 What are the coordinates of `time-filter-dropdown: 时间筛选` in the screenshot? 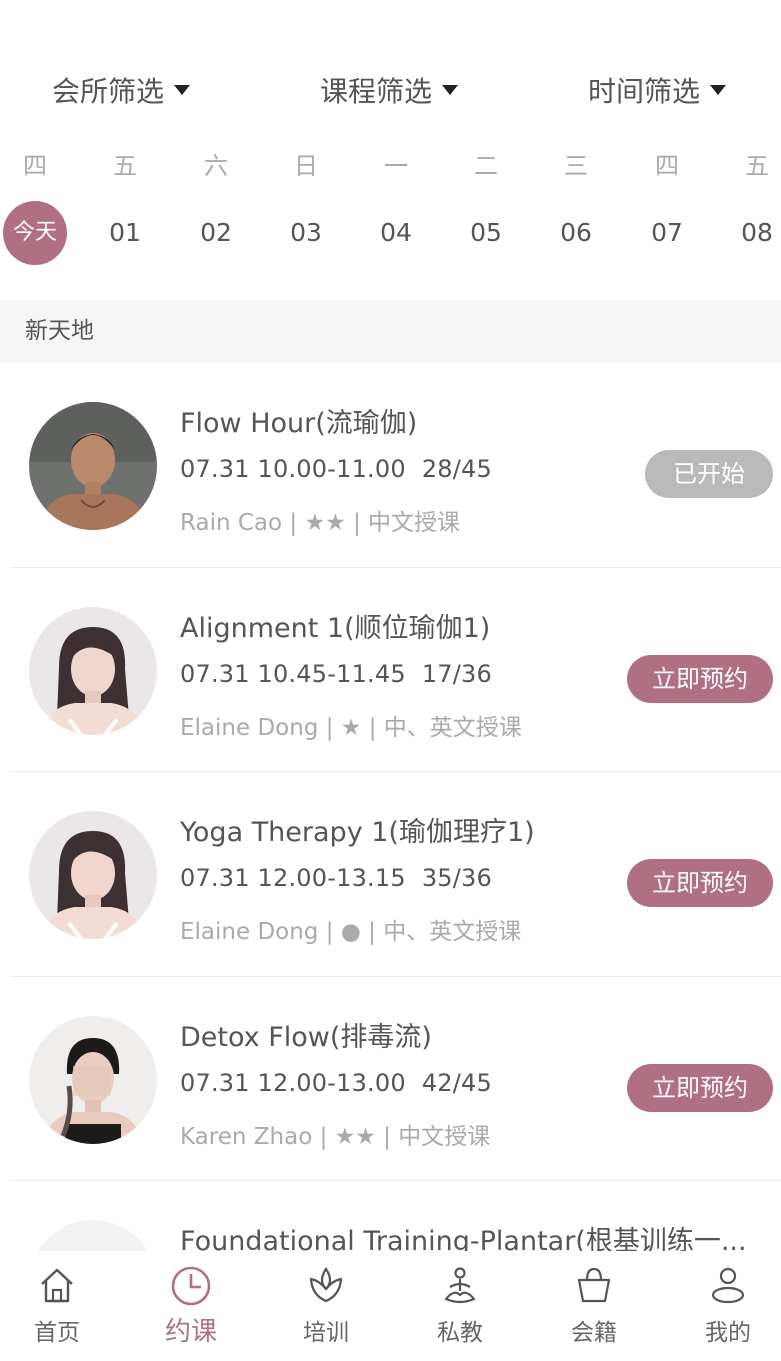 It's located at (657, 90).